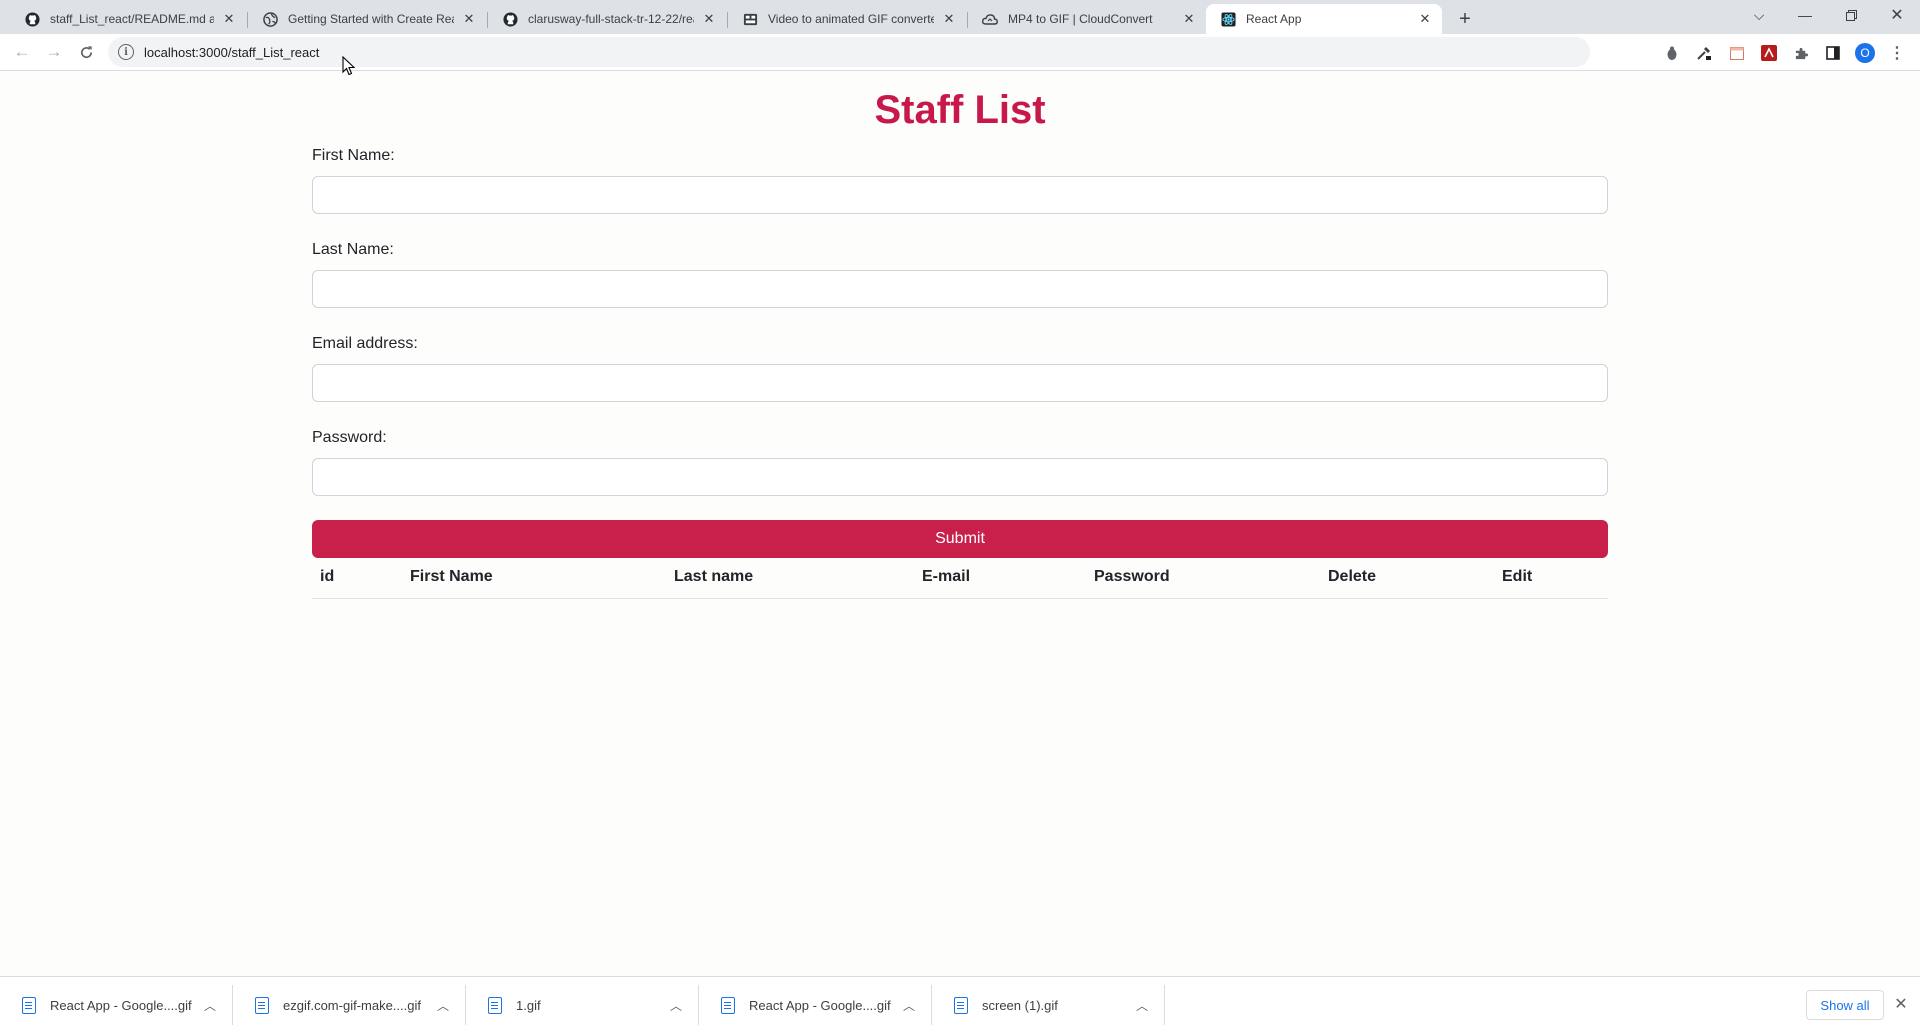 This screenshot has width=1920, height=1032. What do you see at coordinates (960, 383) in the screenshot?
I see `email-input` at bounding box center [960, 383].